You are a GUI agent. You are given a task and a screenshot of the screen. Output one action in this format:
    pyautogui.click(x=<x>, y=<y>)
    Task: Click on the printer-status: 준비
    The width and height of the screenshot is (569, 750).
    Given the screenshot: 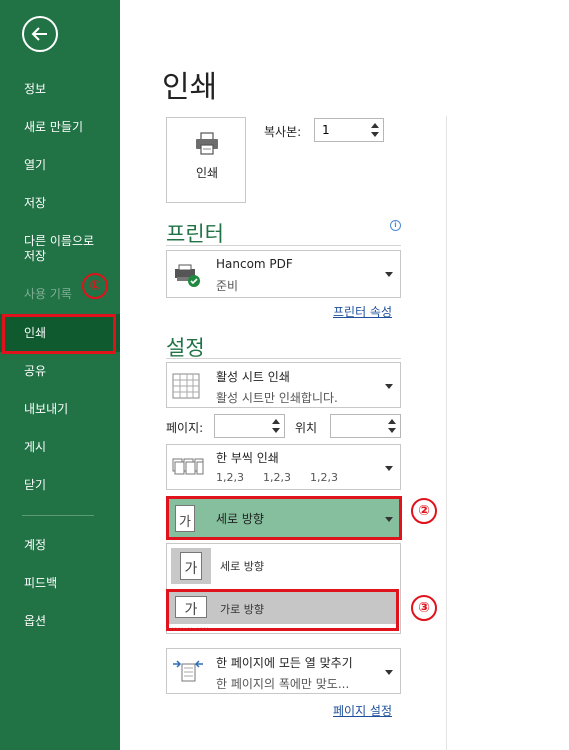 What is the action you would take?
    pyautogui.click(x=227, y=286)
    